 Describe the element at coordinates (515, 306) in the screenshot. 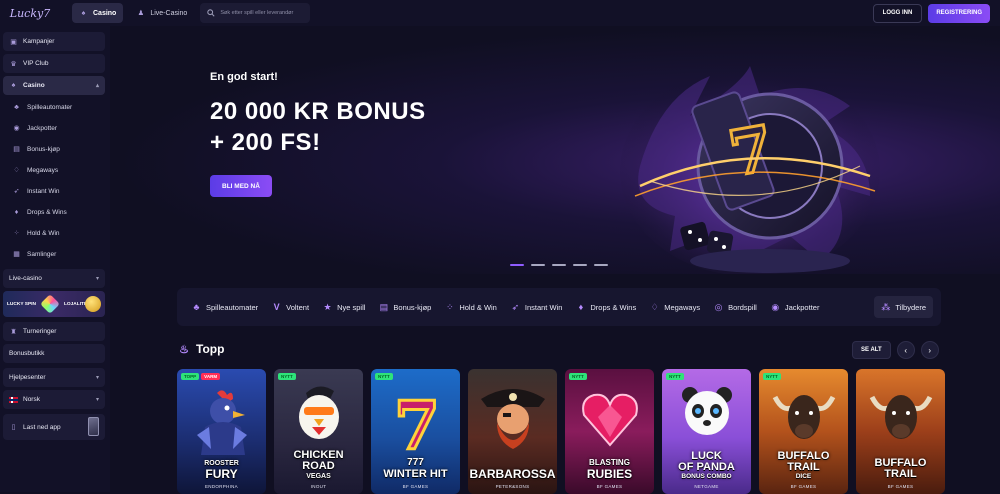

I see `rocket-icon: ➶` at that location.